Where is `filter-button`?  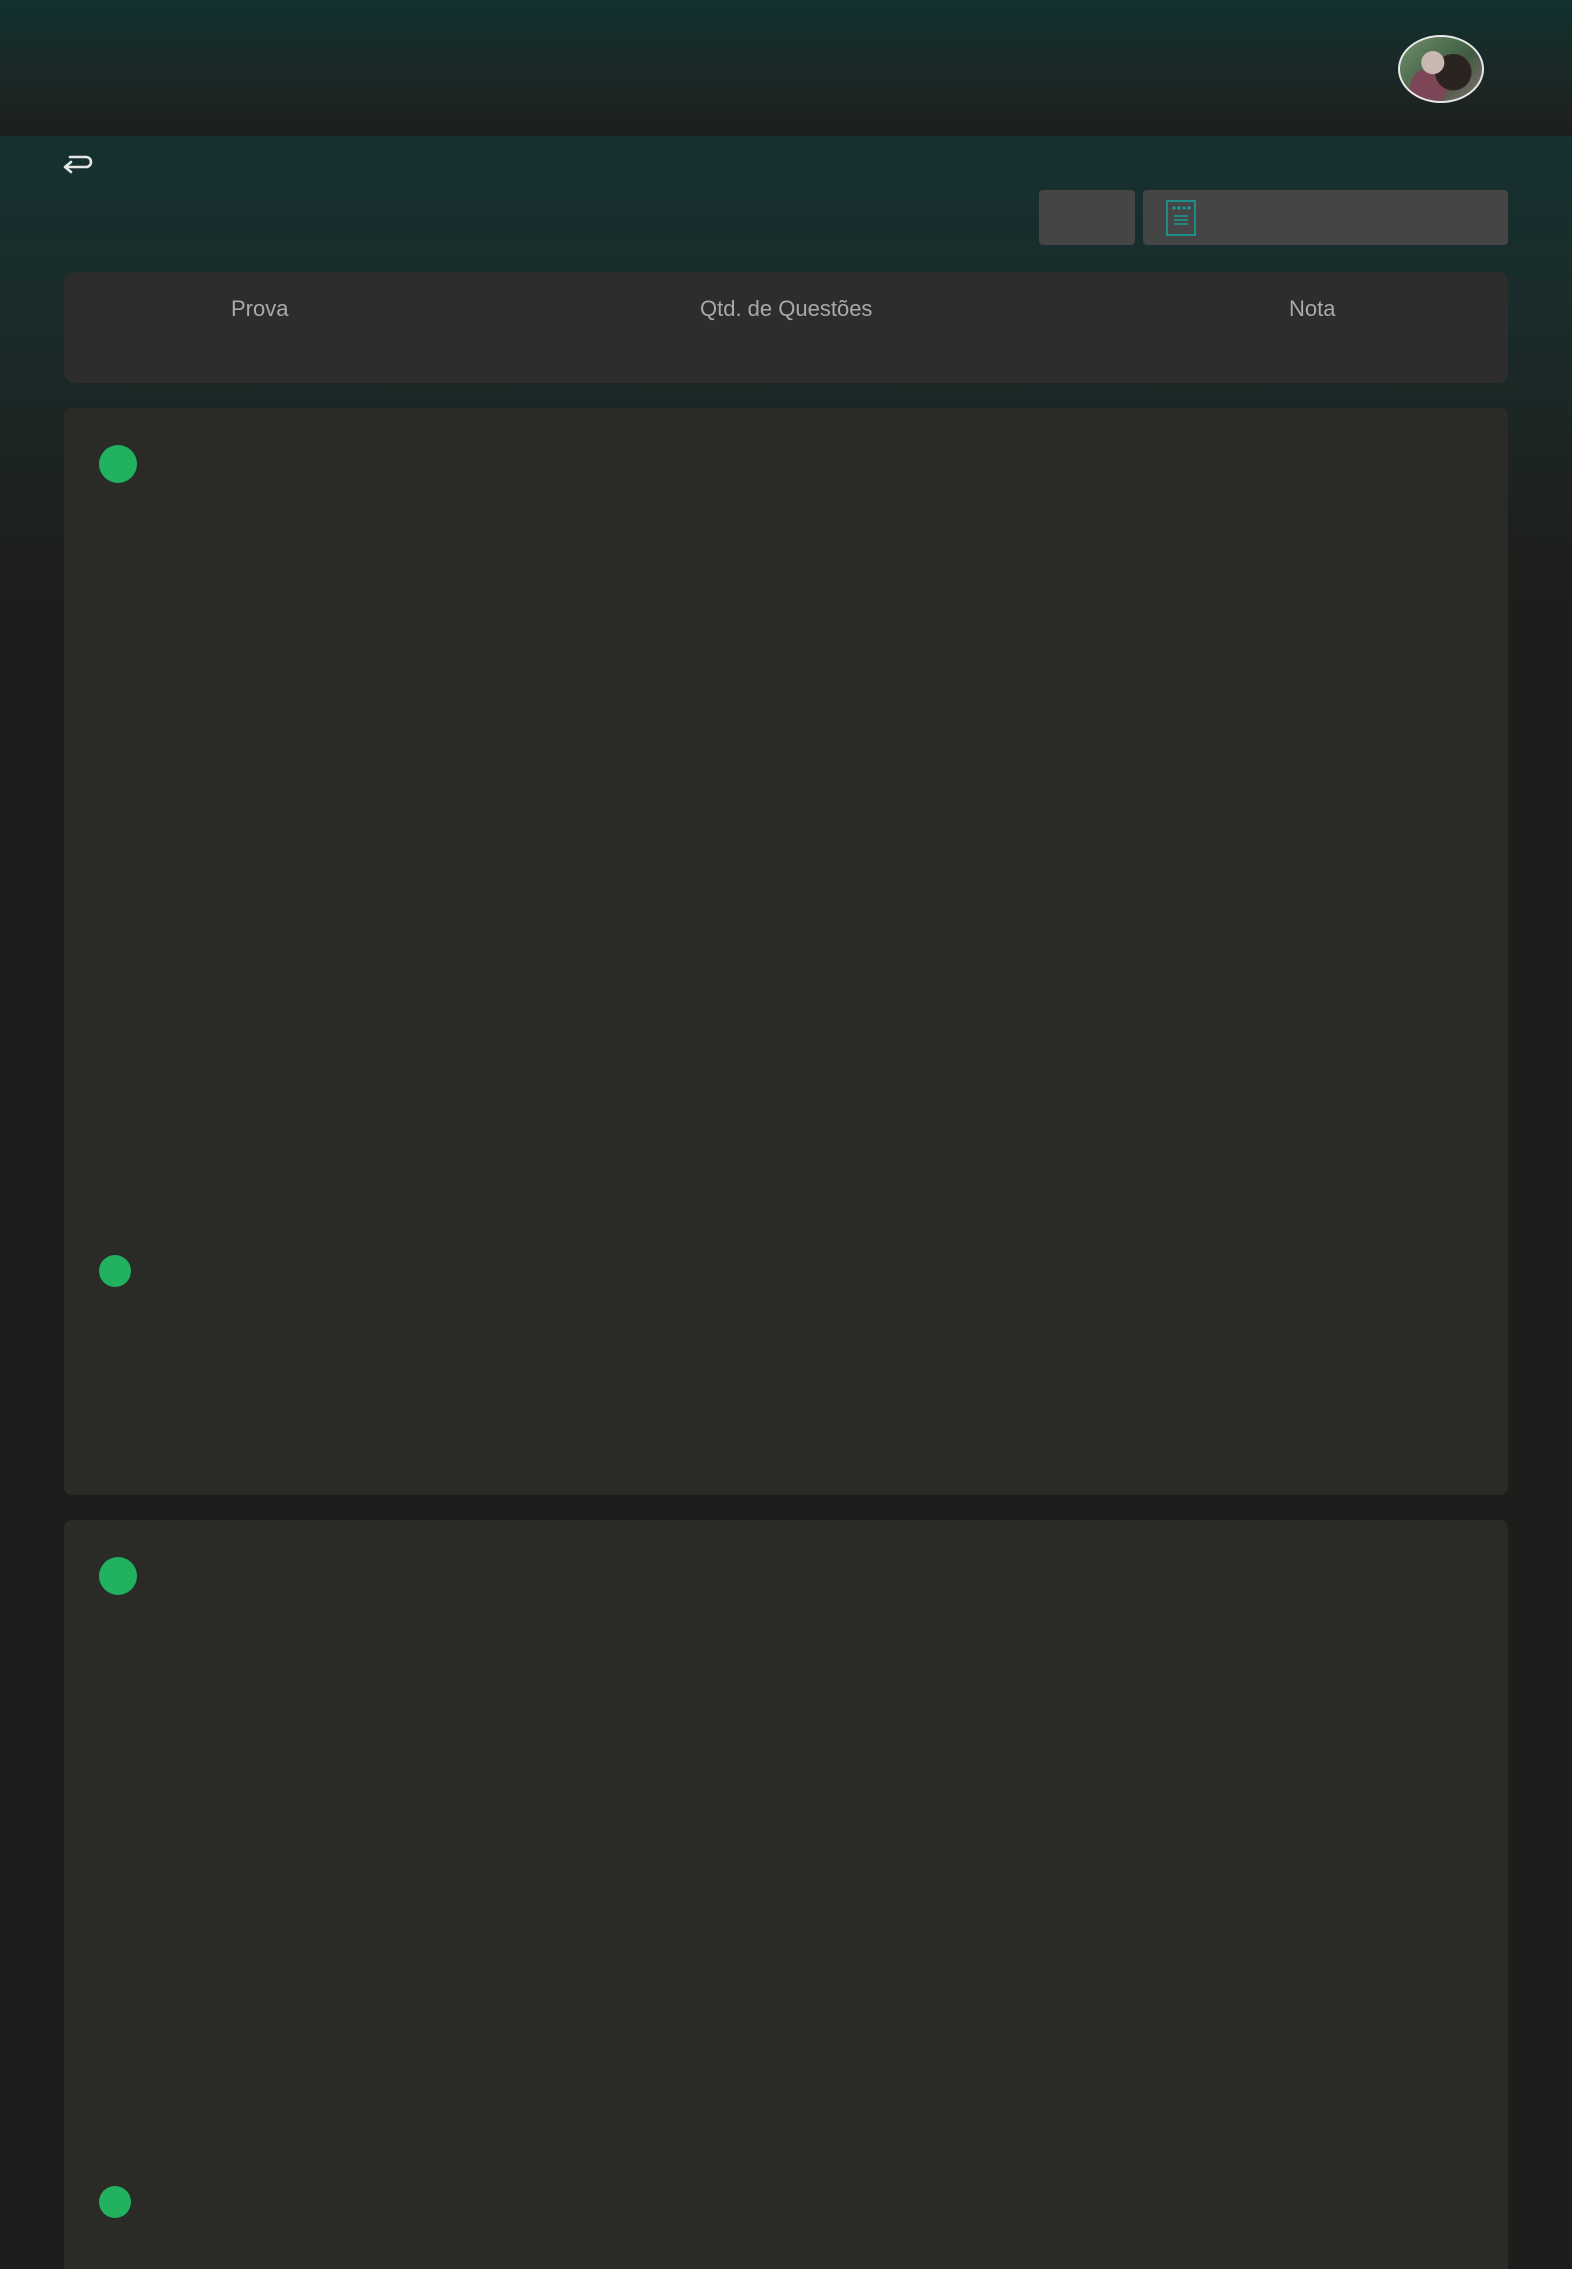
filter-button is located at coordinates (1087, 217).